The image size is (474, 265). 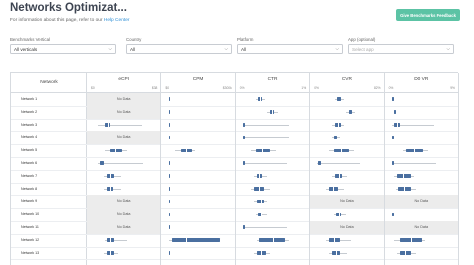 I want to click on filter-vertical: Benchmarks Vertical All verticals ⌵, so click(x=63, y=45).